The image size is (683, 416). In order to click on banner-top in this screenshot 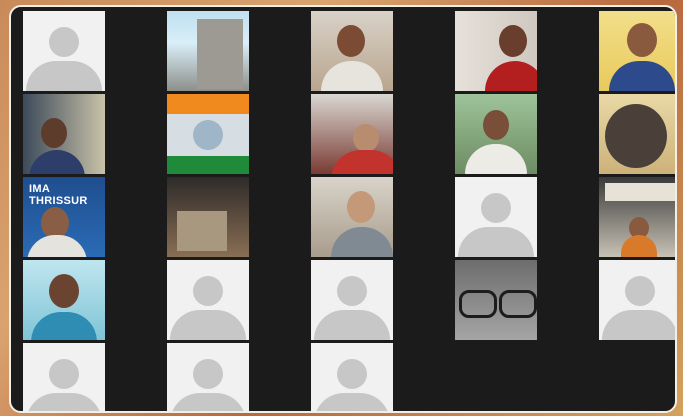, I will do `click(208, 104)`.